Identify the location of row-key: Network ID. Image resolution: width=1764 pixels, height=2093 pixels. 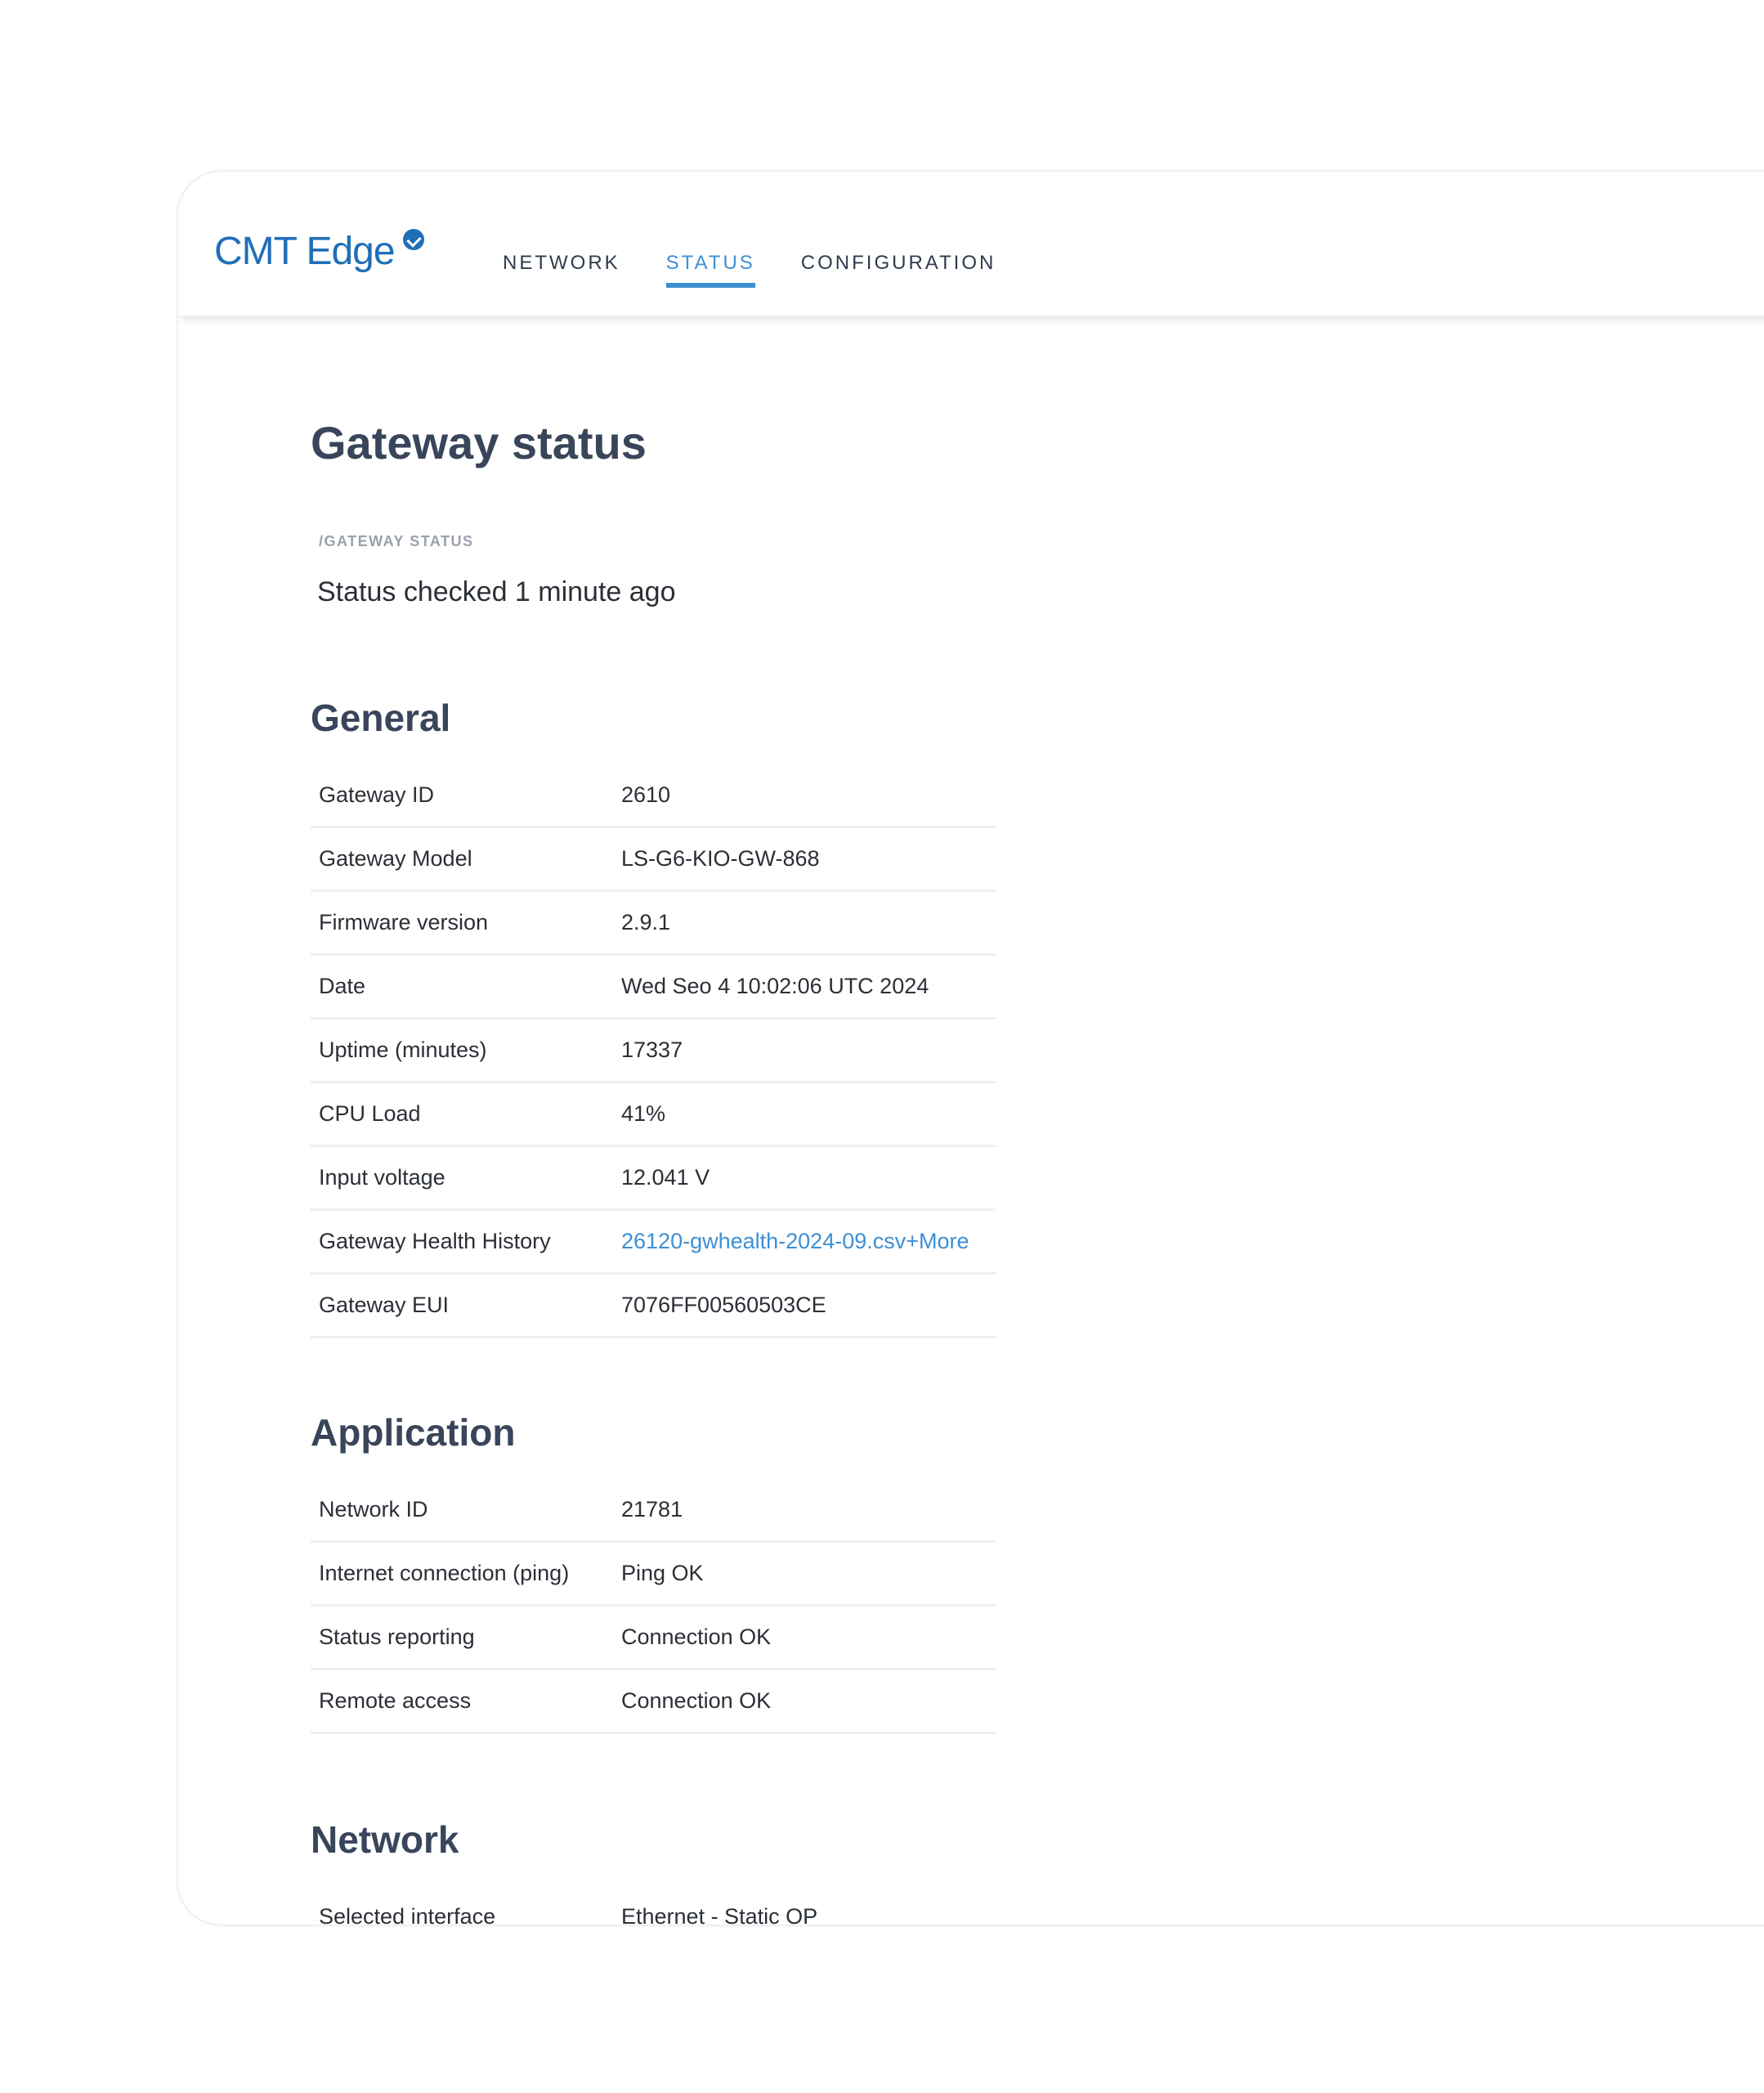
(373, 1510).